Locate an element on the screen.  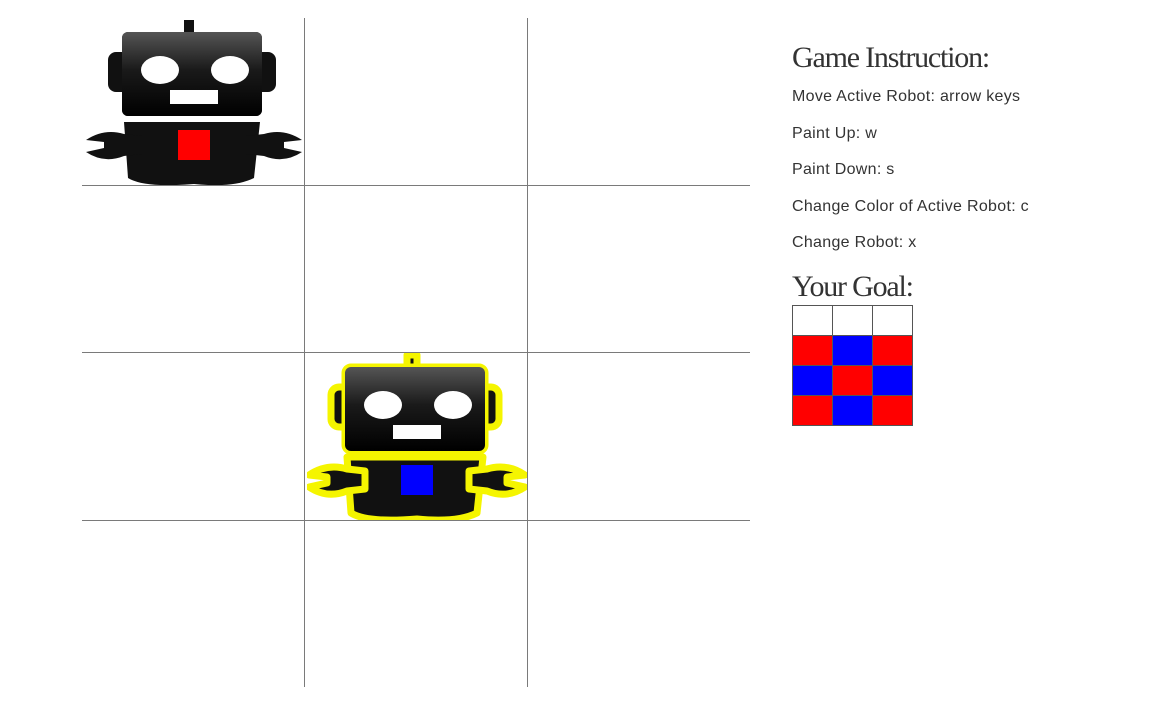
instructions-title: Game Instruction: is located at coordinates (891, 57).